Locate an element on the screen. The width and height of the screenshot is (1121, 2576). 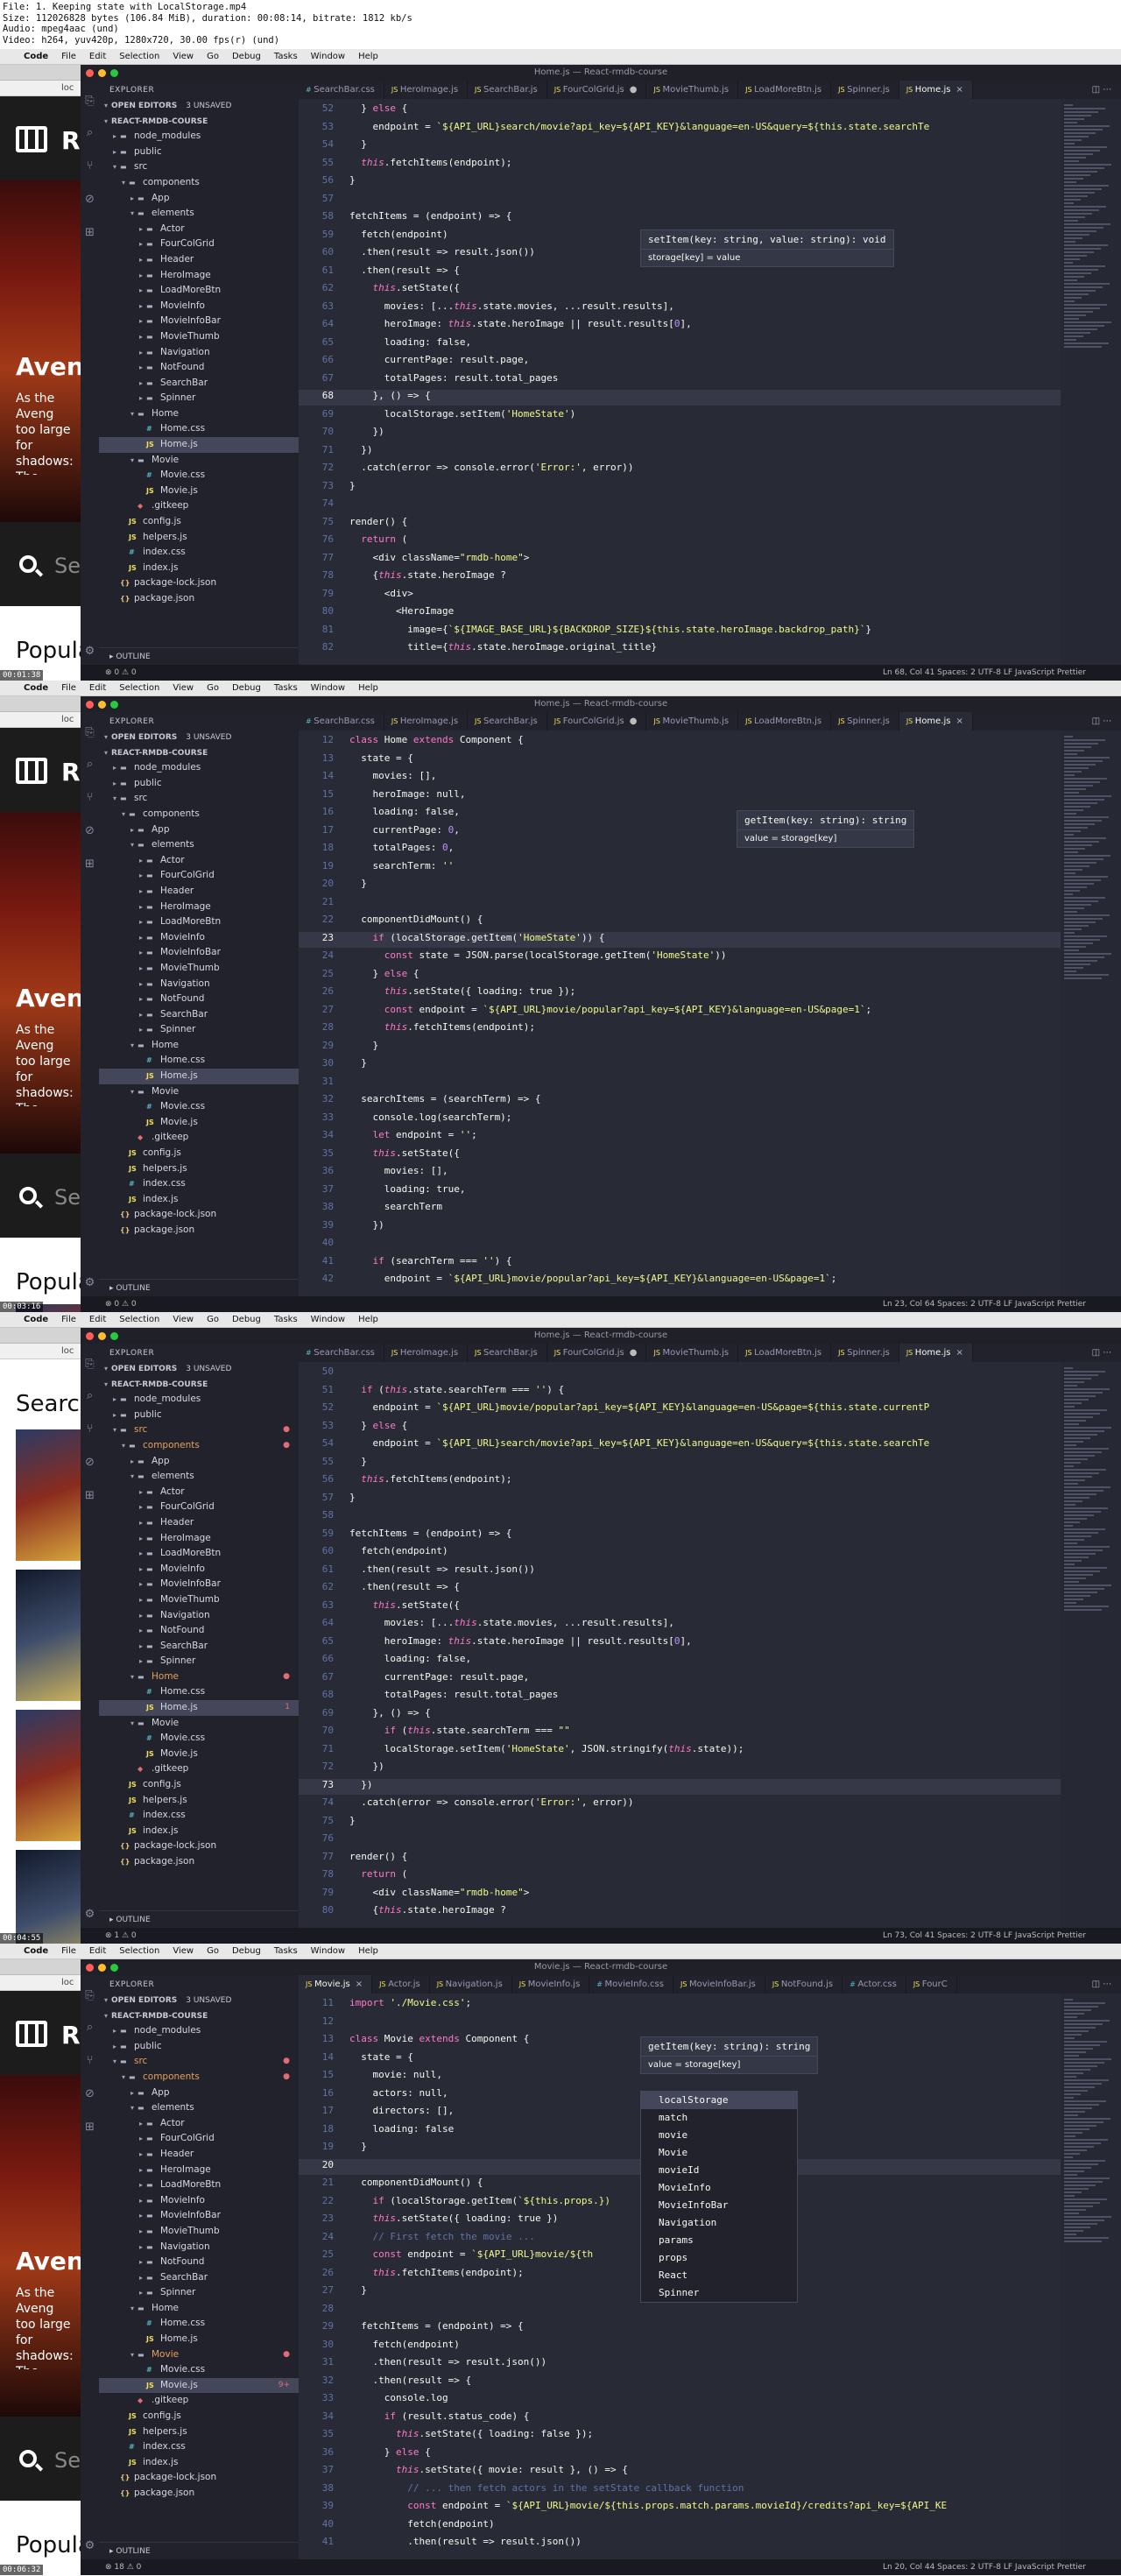
folder-item: ▾ ▬ src is located at coordinates (199, 799).